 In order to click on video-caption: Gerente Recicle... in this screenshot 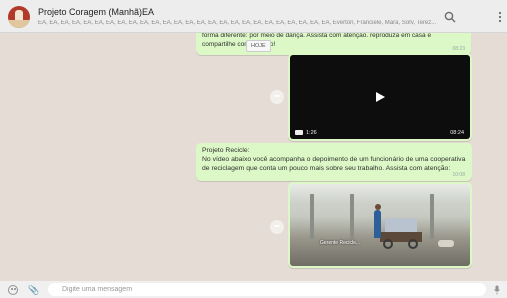, I will do `click(340, 243)`.